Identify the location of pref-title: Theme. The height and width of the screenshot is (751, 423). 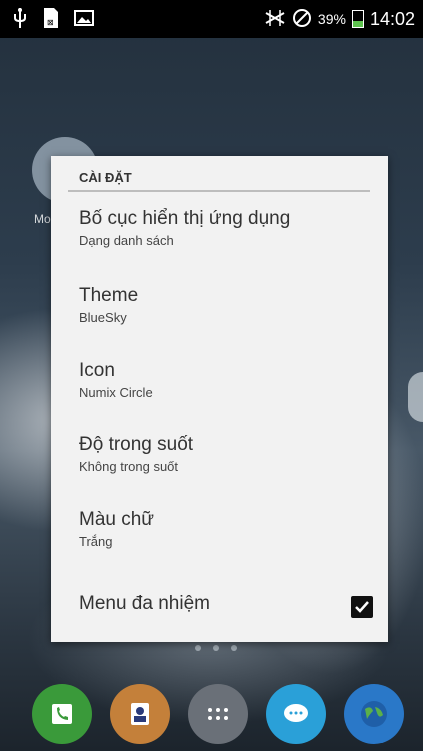
(109, 295).